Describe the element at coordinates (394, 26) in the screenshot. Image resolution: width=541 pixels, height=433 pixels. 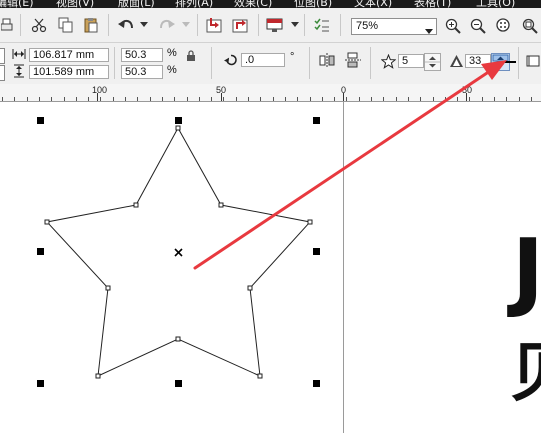
I see `zoom-level-select: 75%` at that location.